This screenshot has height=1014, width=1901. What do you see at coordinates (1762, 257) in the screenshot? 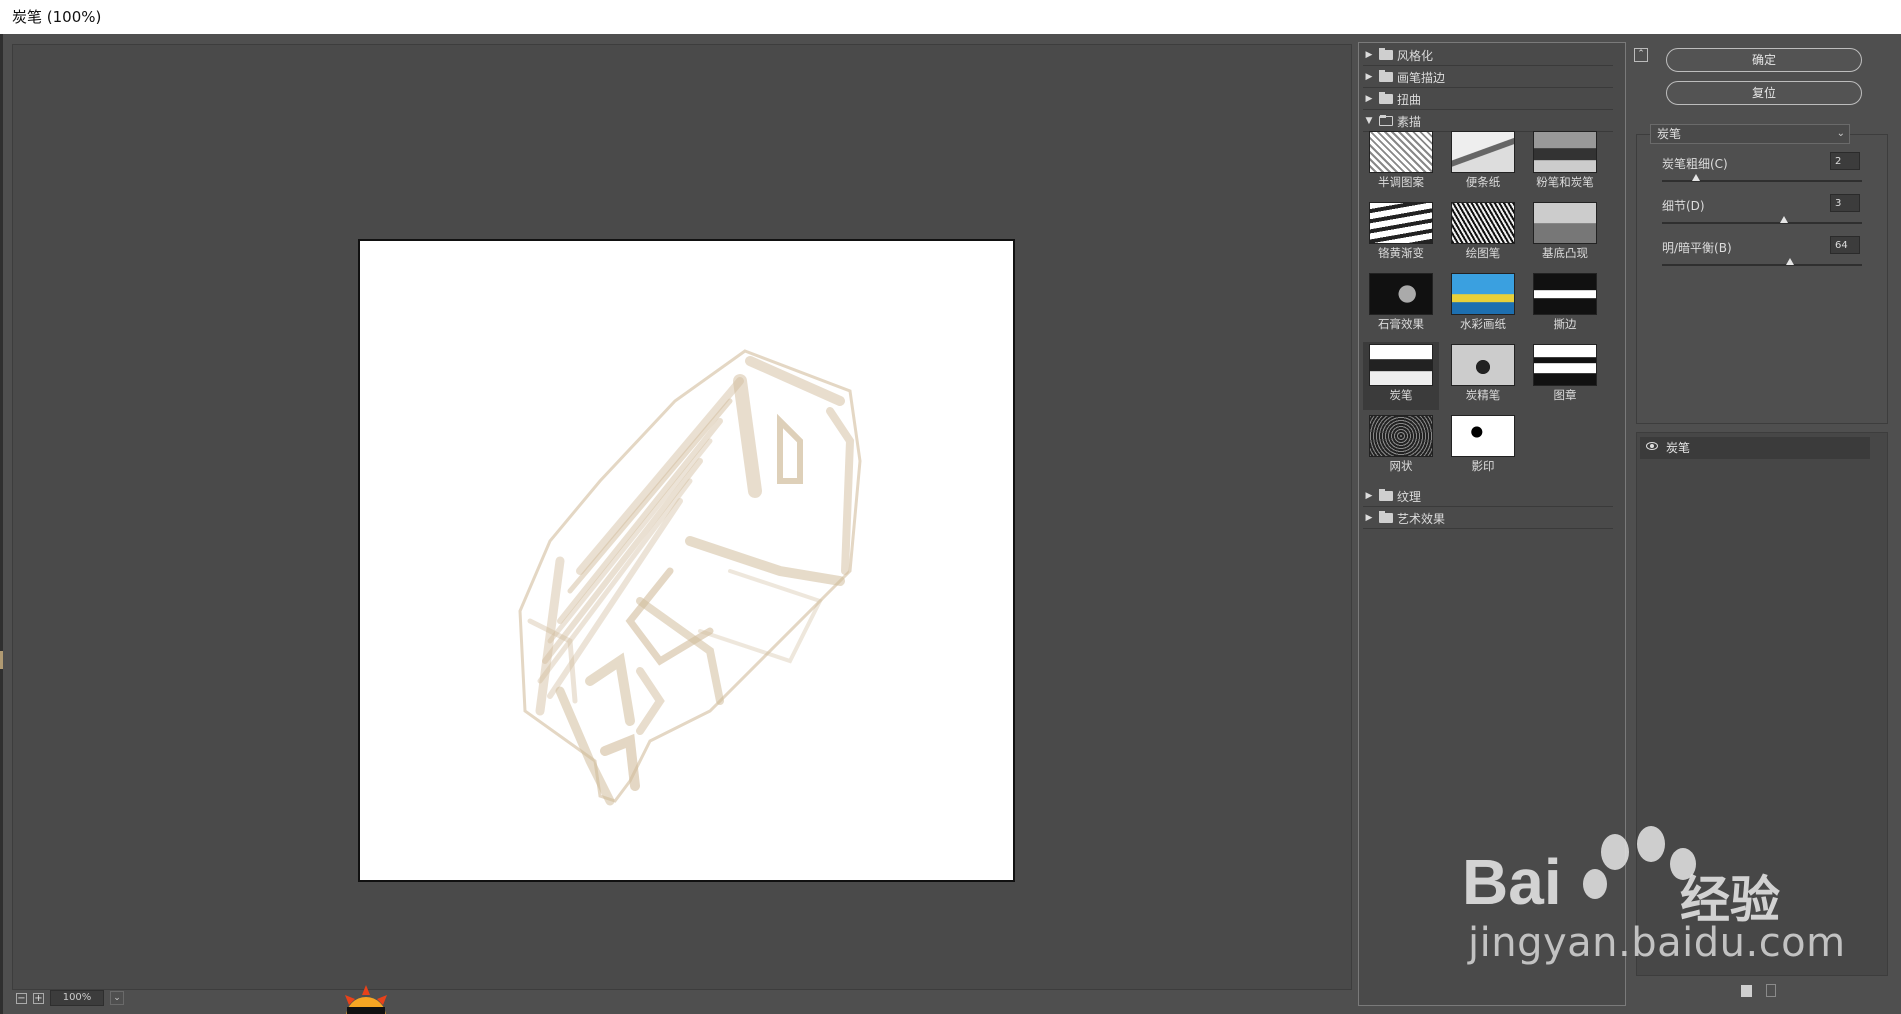
I see `param-light-dark-balance: 明/暗平衡(B) 64` at bounding box center [1762, 257].